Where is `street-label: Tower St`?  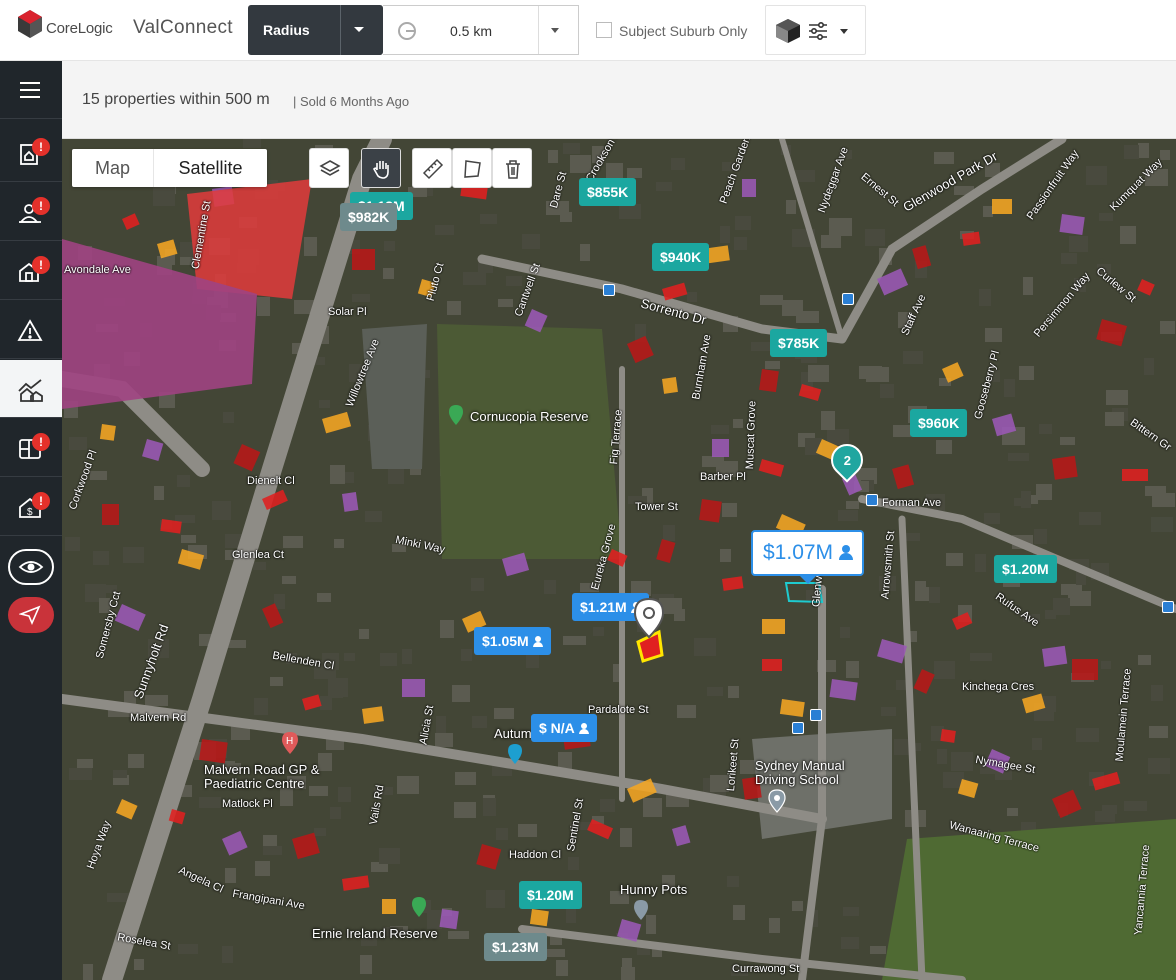
street-label: Tower St is located at coordinates (656, 507).